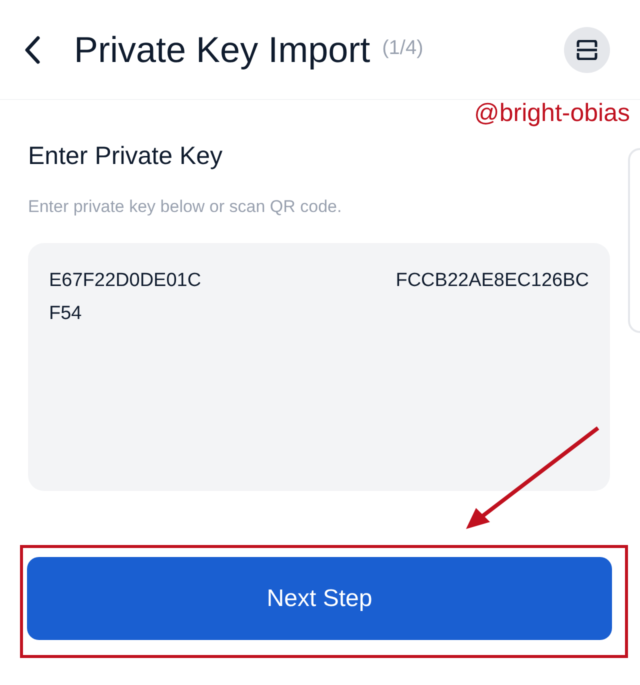 Image resolution: width=640 pixels, height=685 pixels. I want to click on section-heading: Enter Private Key, so click(126, 156).